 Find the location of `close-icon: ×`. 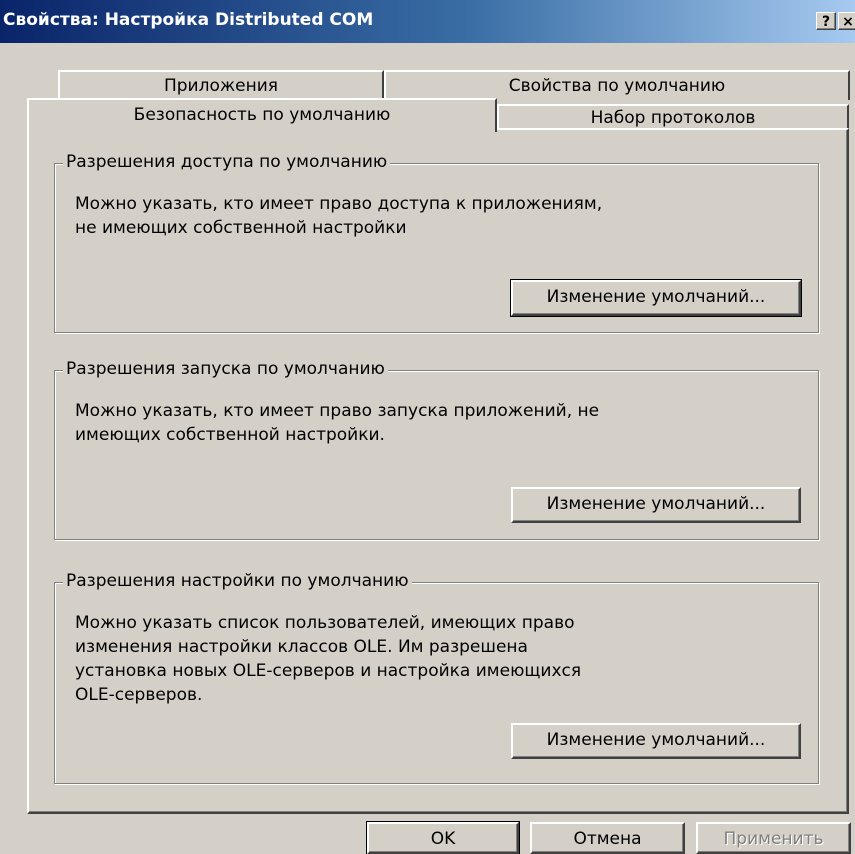

close-icon: × is located at coordinates (846, 21).